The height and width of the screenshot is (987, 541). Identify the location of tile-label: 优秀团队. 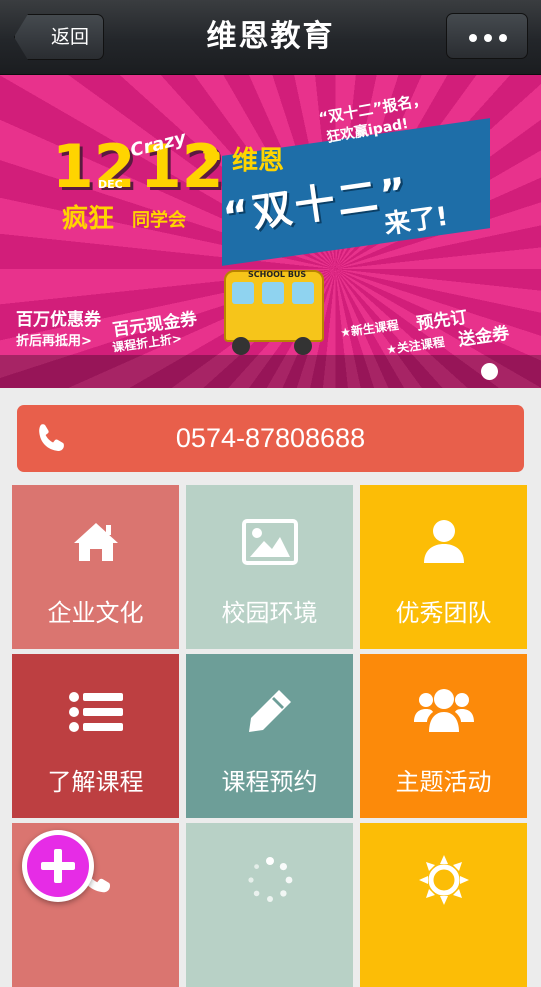
(443, 613).